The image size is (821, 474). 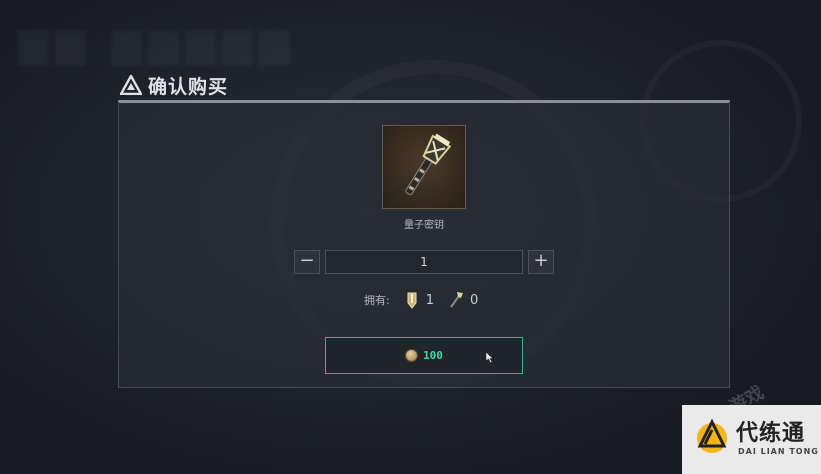 What do you see at coordinates (157, 43) in the screenshot?
I see `background-blurred-text: ▆▆ ▆▆▆▆▆` at bounding box center [157, 43].